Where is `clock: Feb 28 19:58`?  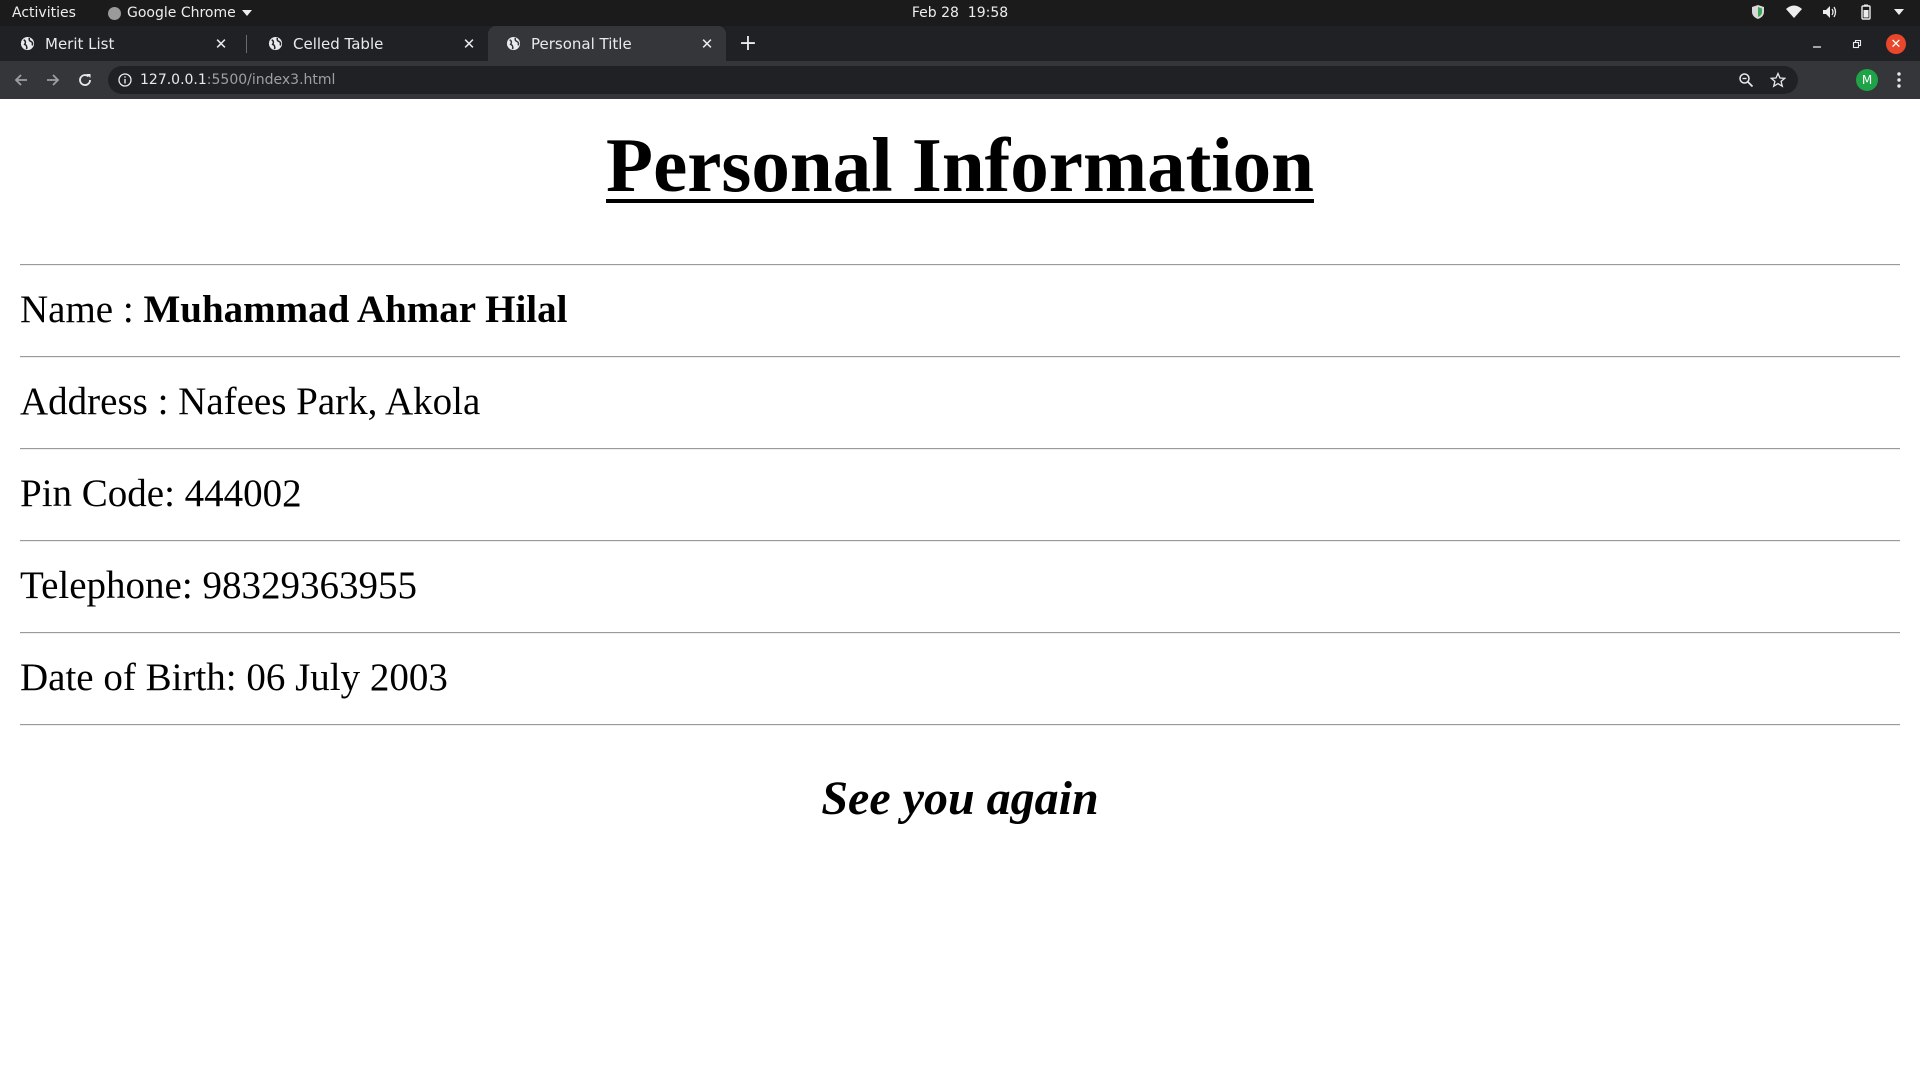 clock: Feb 28 19:58 is located at coordinates (960, 13).